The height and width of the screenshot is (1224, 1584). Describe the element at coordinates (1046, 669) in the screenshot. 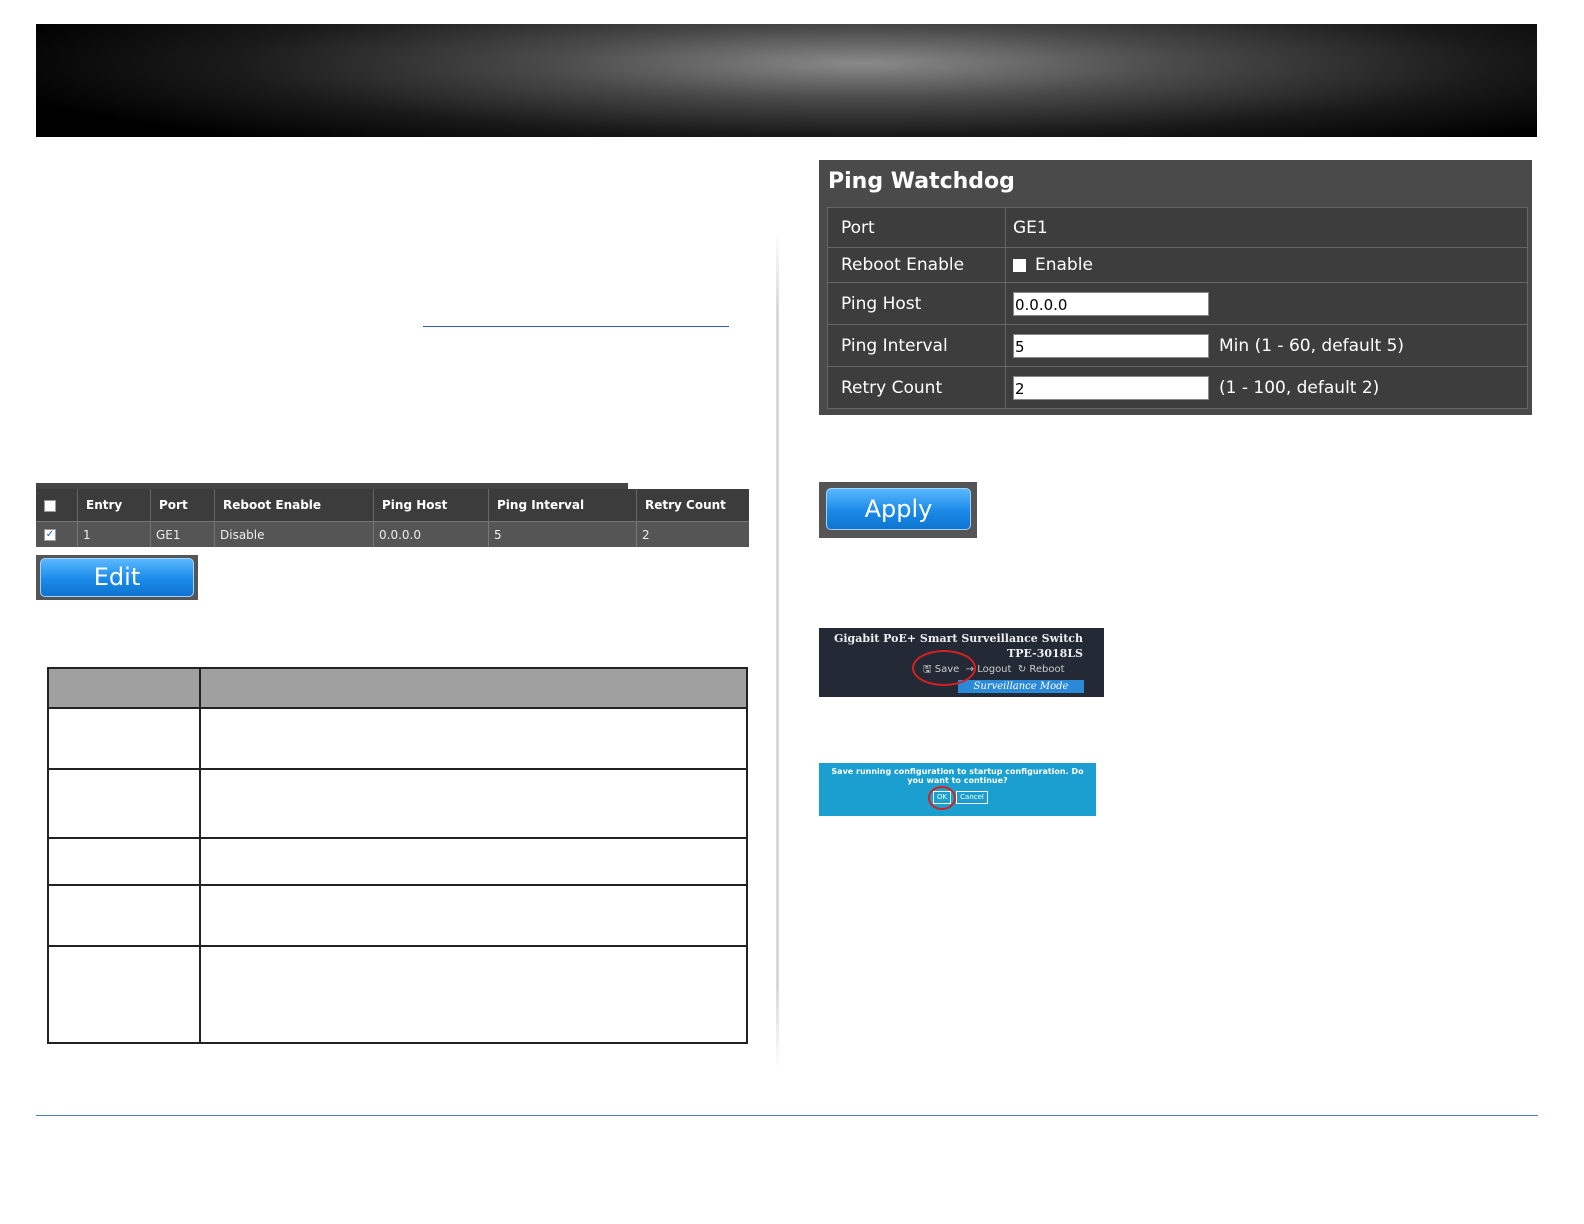

I see `reboot-link: Reboot` at that location.